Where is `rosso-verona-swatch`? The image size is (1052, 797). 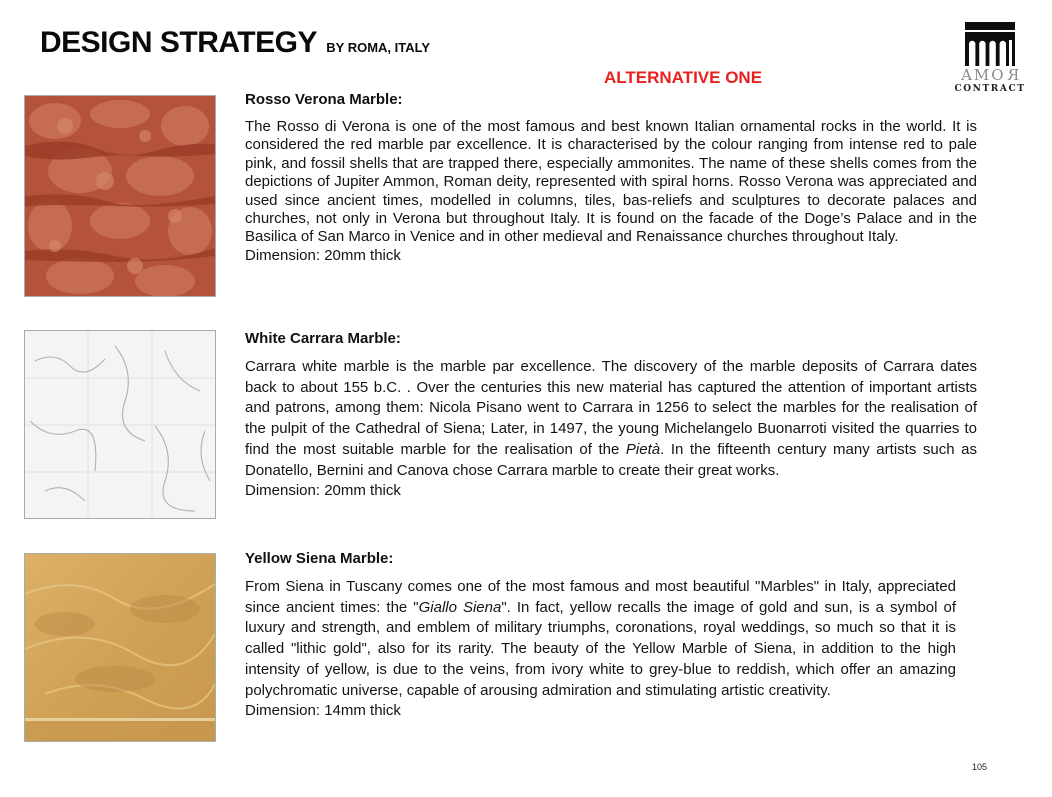
rosso-verona-swatch is located at coordinates (120, 196).